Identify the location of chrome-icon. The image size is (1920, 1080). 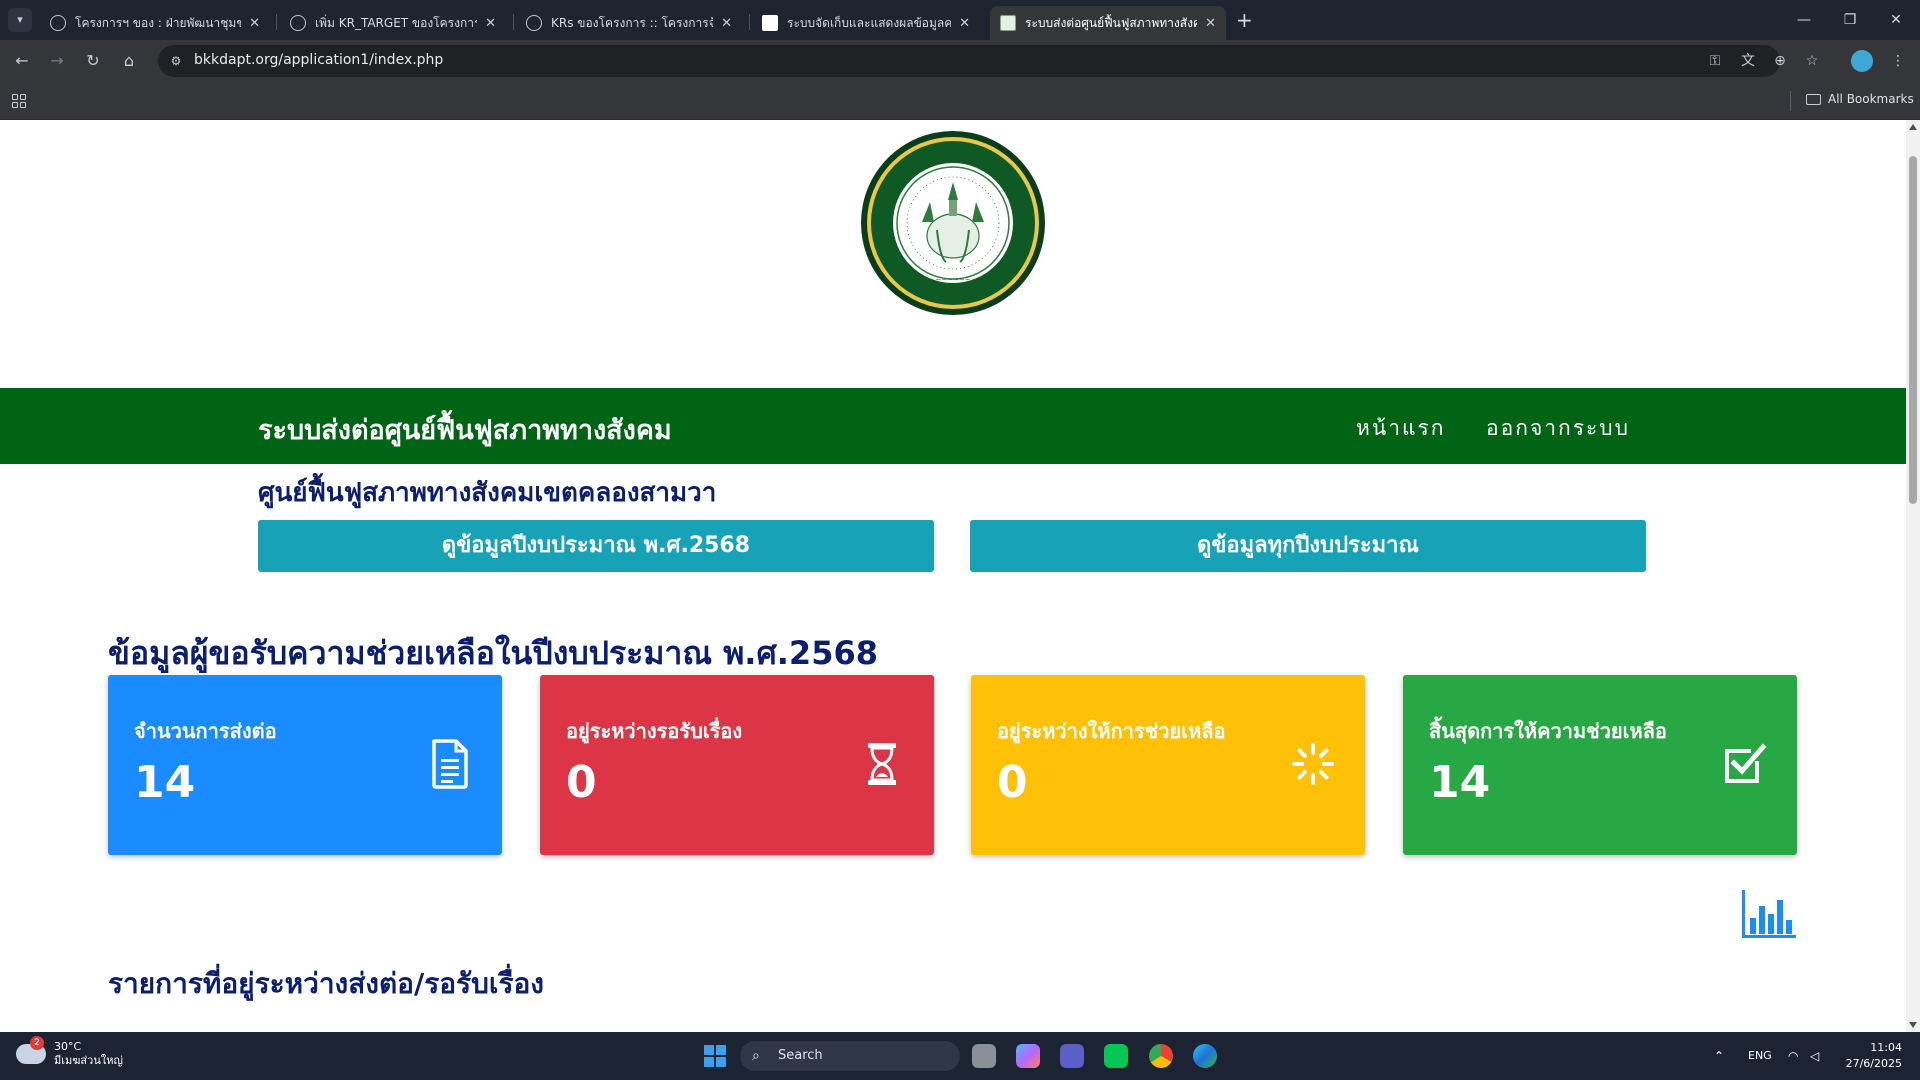
(1161, 1056).